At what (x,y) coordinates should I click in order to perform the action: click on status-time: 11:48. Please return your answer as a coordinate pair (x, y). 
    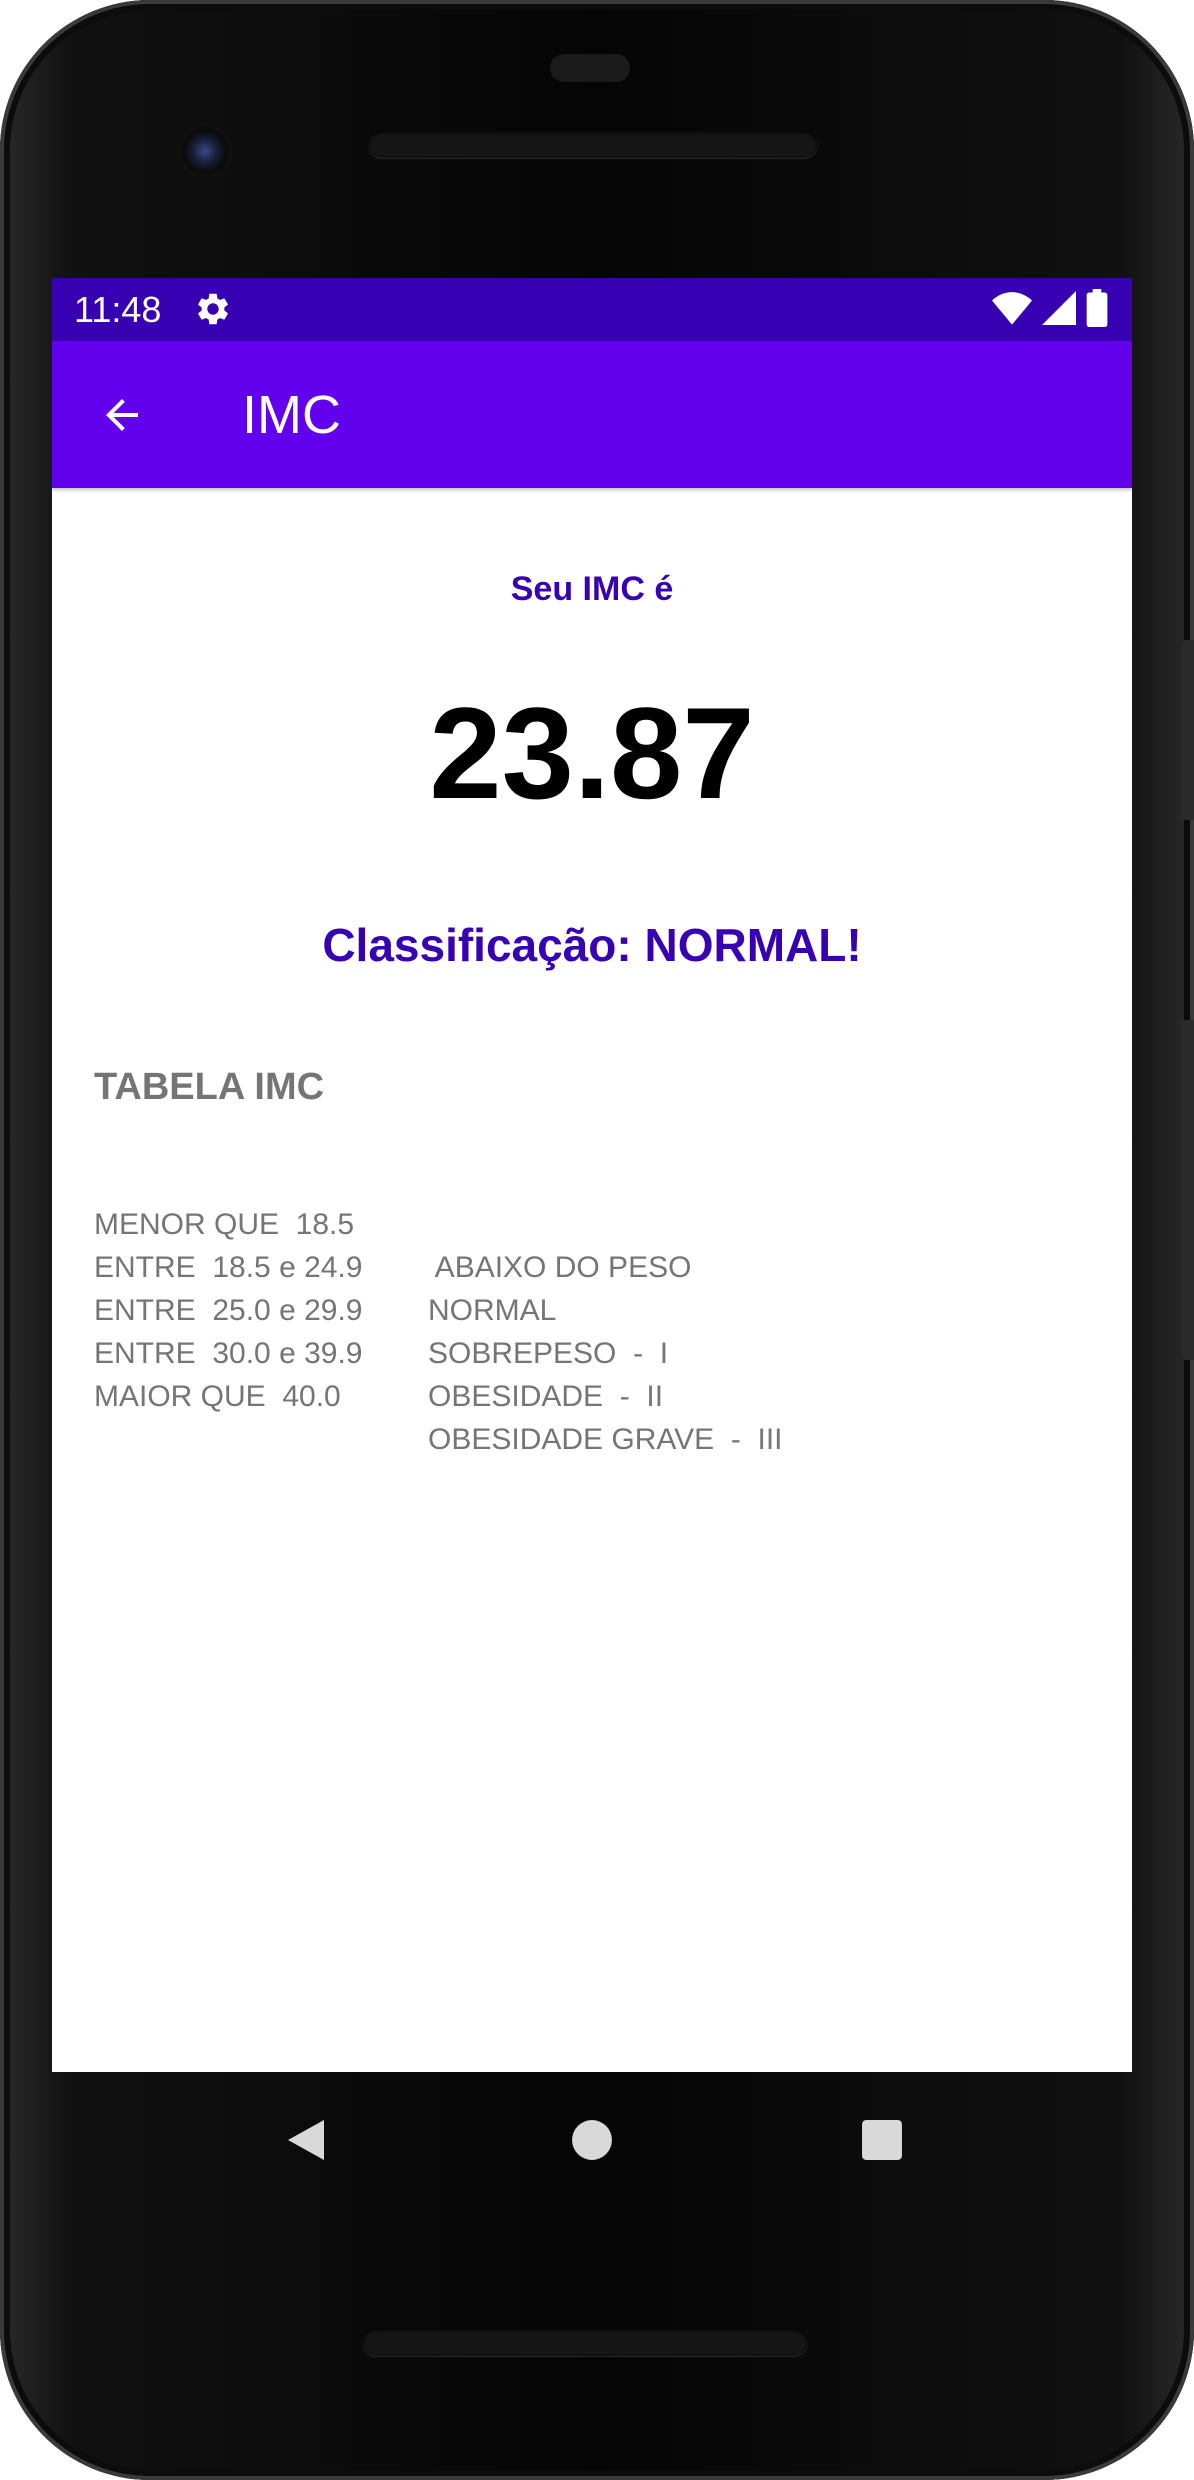
    Looking at the image, I should click on (118, 309).